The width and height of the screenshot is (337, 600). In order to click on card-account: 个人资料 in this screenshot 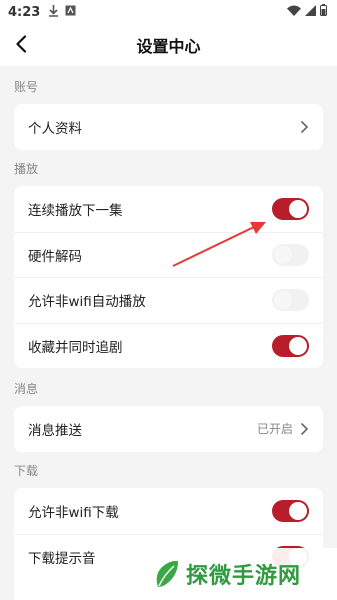, I will do `click(168, 127)`.